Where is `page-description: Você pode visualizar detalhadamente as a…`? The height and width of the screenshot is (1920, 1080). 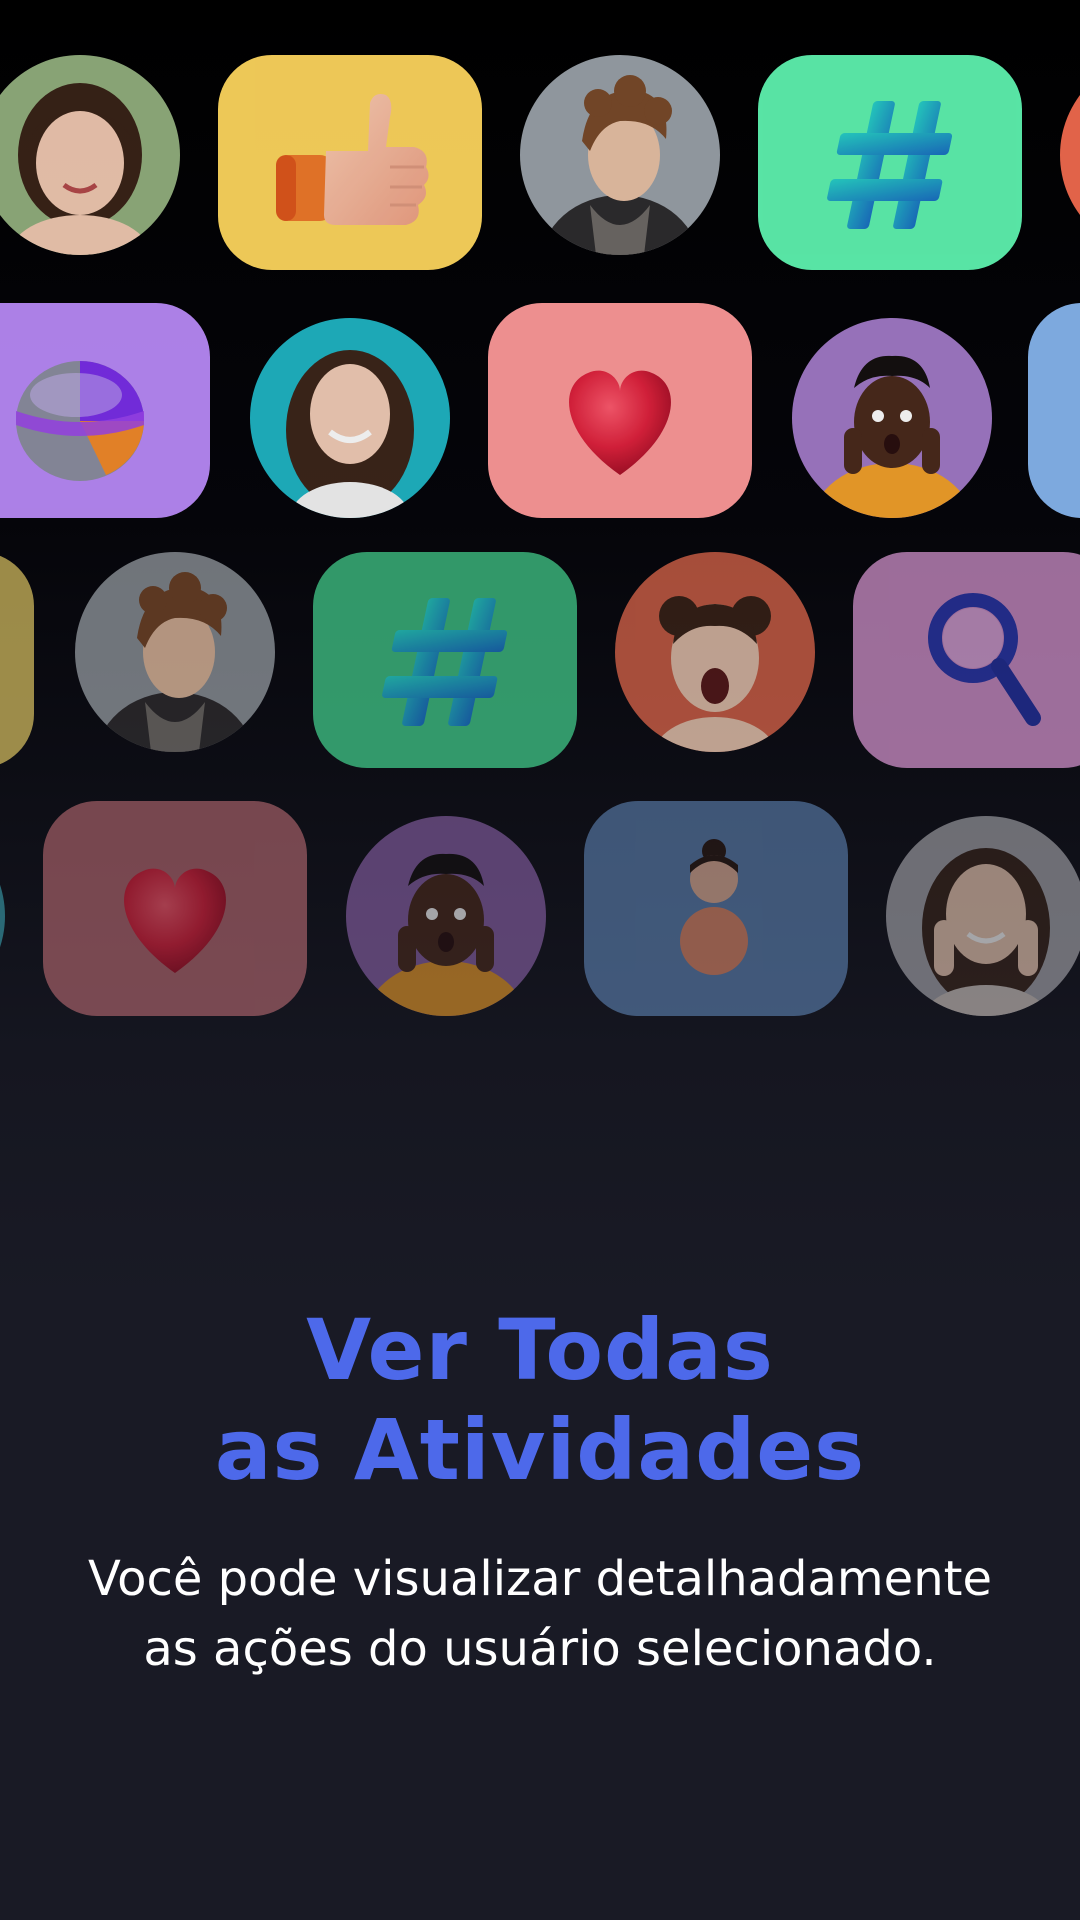
page-description: Você pode visualizar detalhadamente as a… is located at coordinates (540, 1614).